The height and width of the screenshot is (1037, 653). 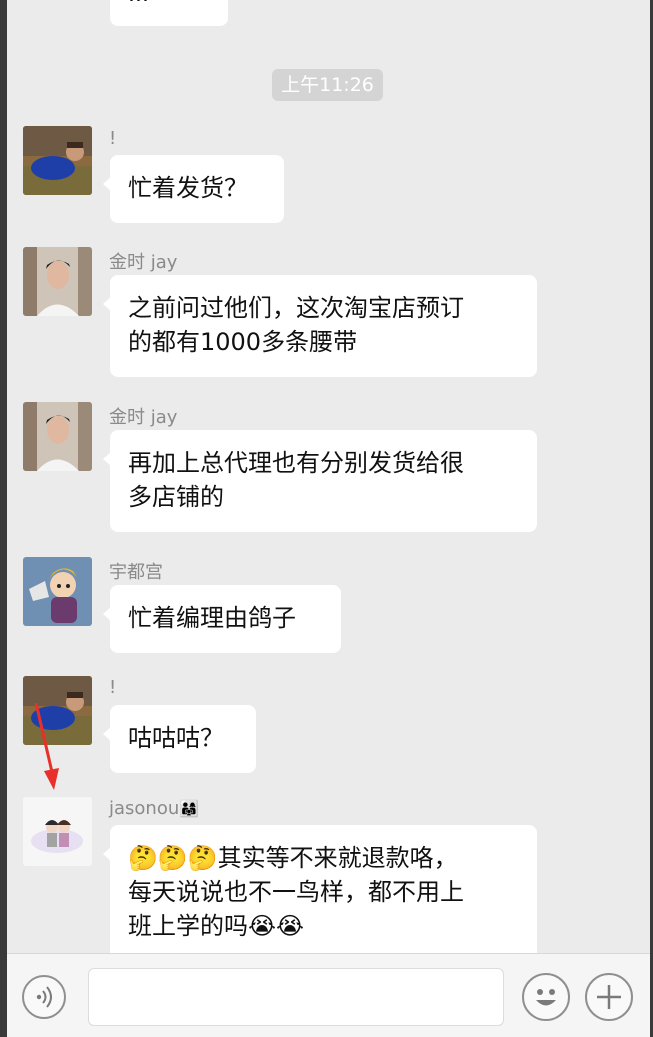 I want to click on plus-icon, so click(x=609, y=997).